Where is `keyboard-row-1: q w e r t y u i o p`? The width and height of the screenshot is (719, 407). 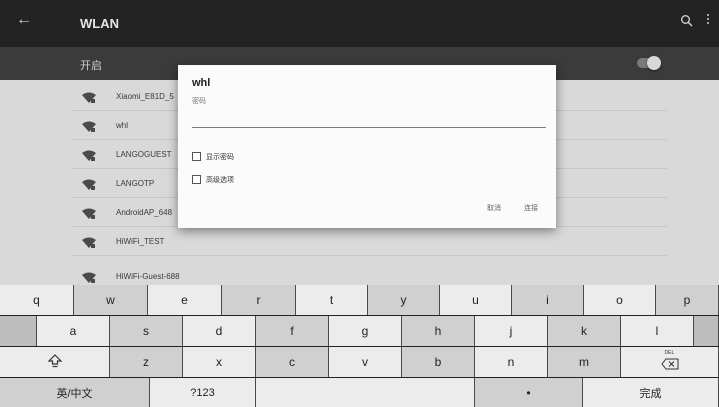
keyboard-row-1: q w e r t y u i o p is located at coordinates (359, 300).